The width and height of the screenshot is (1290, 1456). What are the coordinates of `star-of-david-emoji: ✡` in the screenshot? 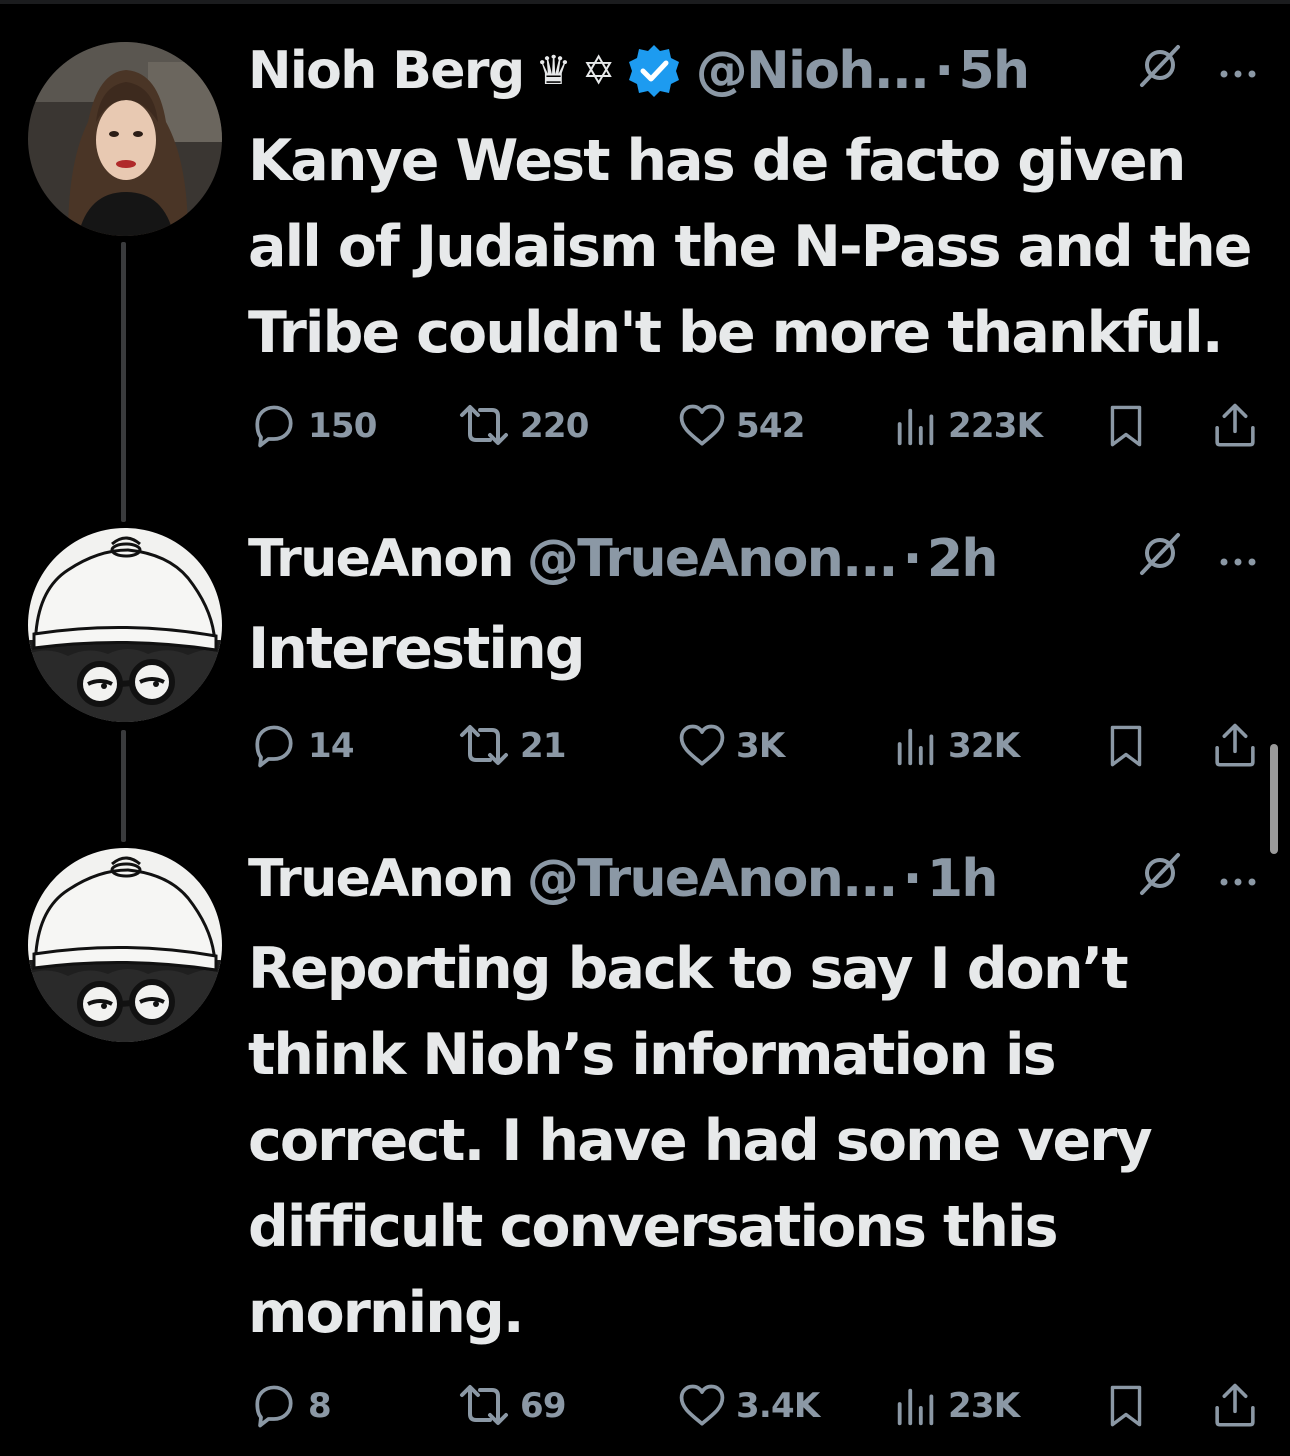 It's located at (598, 71).